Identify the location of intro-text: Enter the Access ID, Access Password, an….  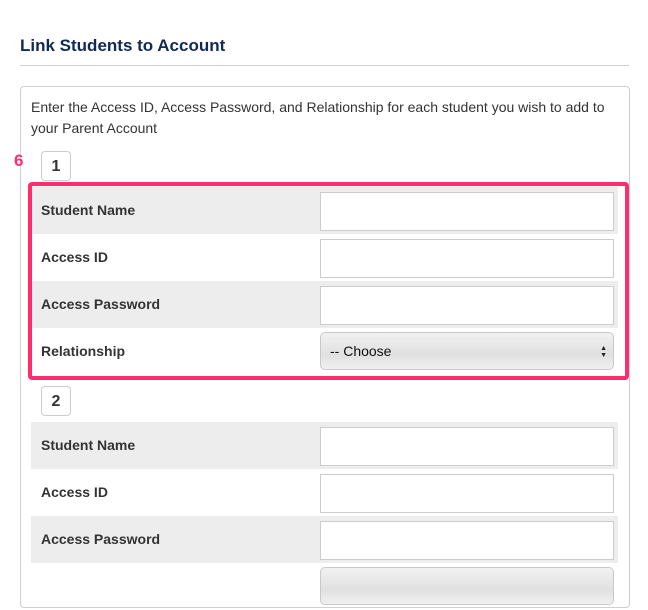
(318, 117).